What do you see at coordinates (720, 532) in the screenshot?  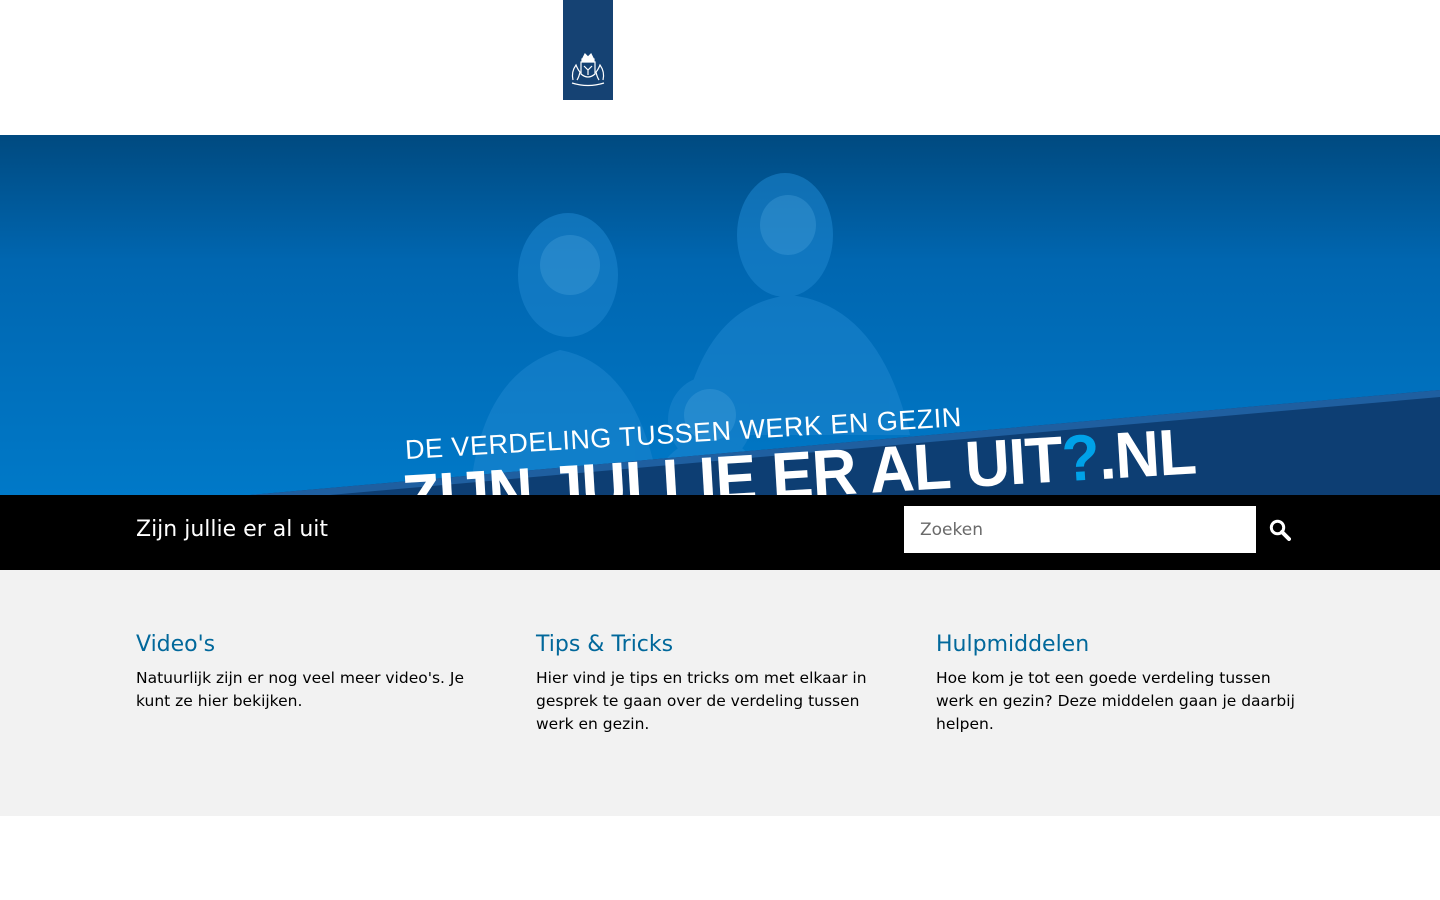 I see `site-title-bar: Zijn jullie er al uit` at bounding box center [720, 532].